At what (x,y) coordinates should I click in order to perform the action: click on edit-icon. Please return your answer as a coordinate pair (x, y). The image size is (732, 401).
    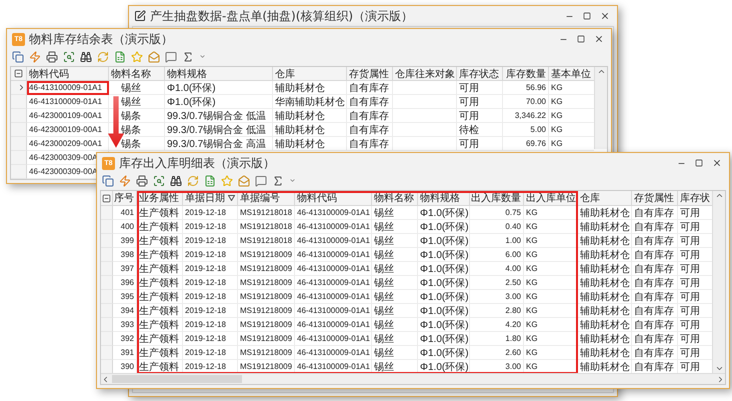
    Looking at the image, I should click on (140, 16).